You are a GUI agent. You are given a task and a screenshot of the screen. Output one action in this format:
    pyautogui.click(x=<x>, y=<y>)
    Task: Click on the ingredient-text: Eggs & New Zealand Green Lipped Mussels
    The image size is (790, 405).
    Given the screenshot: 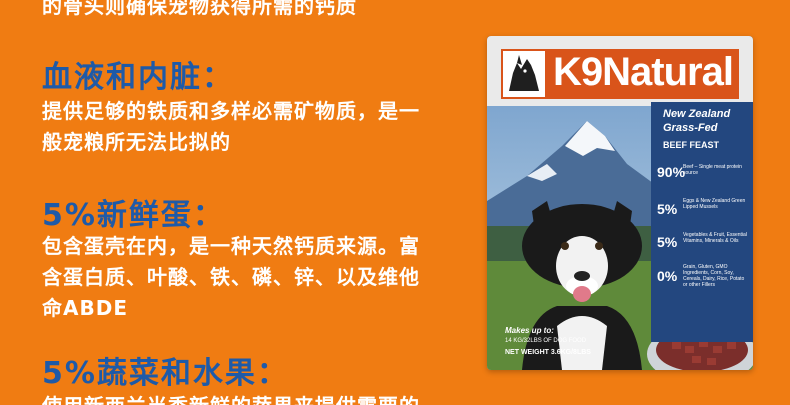 What is the action you would take?
    pyautogui.click(x=714, y=204)
    